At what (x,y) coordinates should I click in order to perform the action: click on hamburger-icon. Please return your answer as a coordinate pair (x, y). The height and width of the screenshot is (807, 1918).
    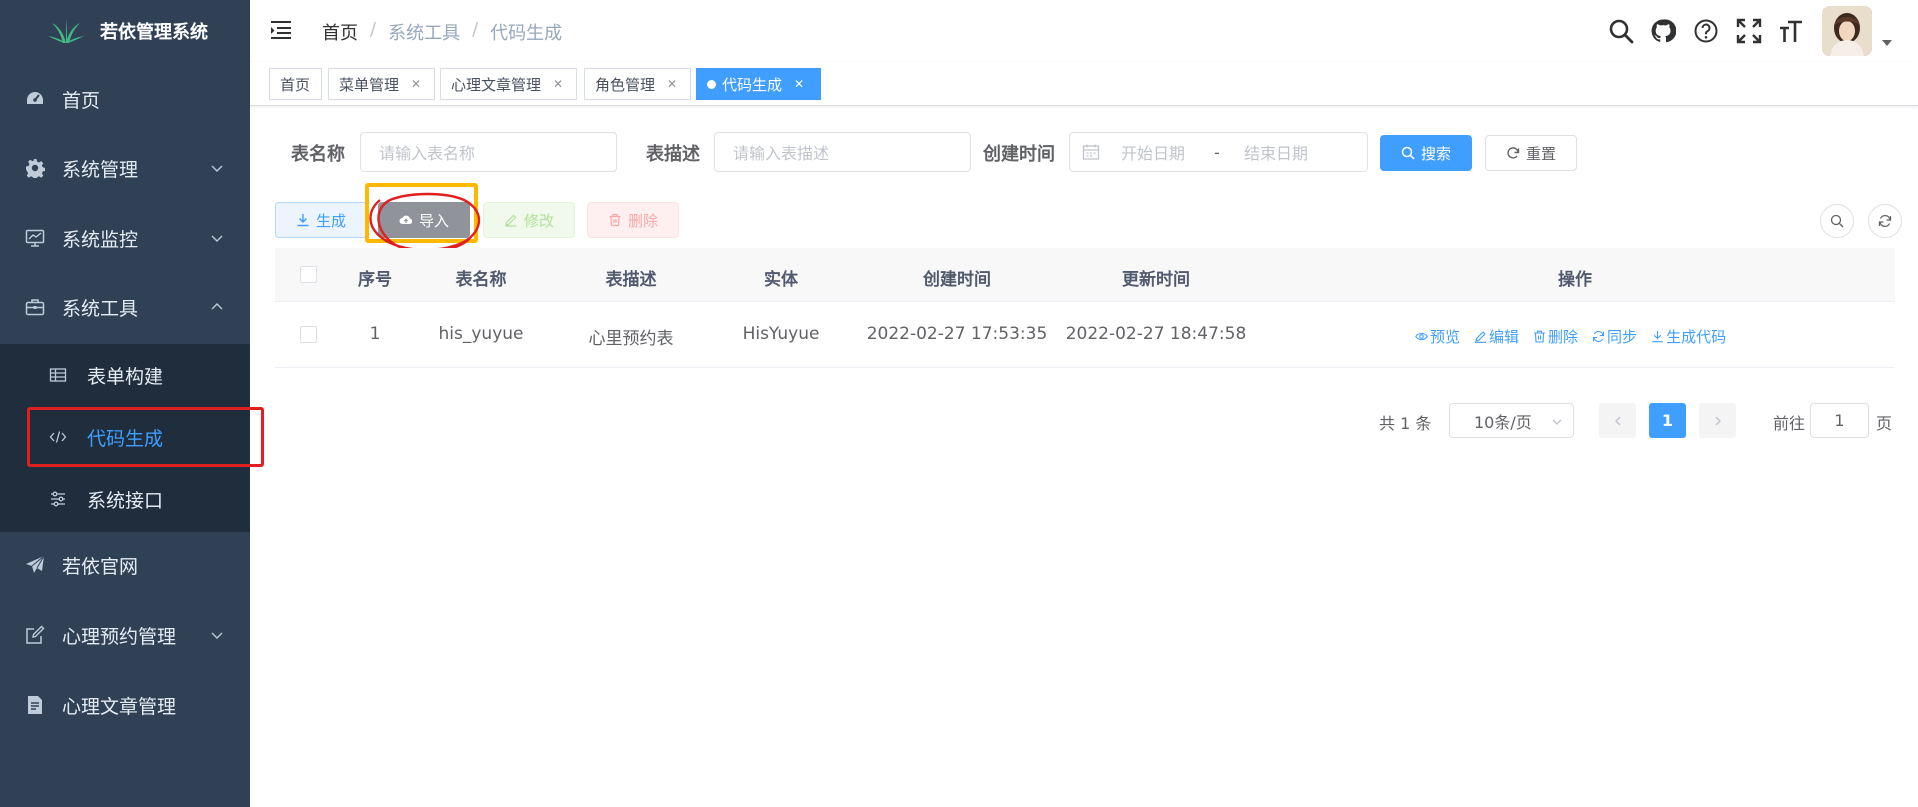
    Looking at the image, I should click on (281, 30).